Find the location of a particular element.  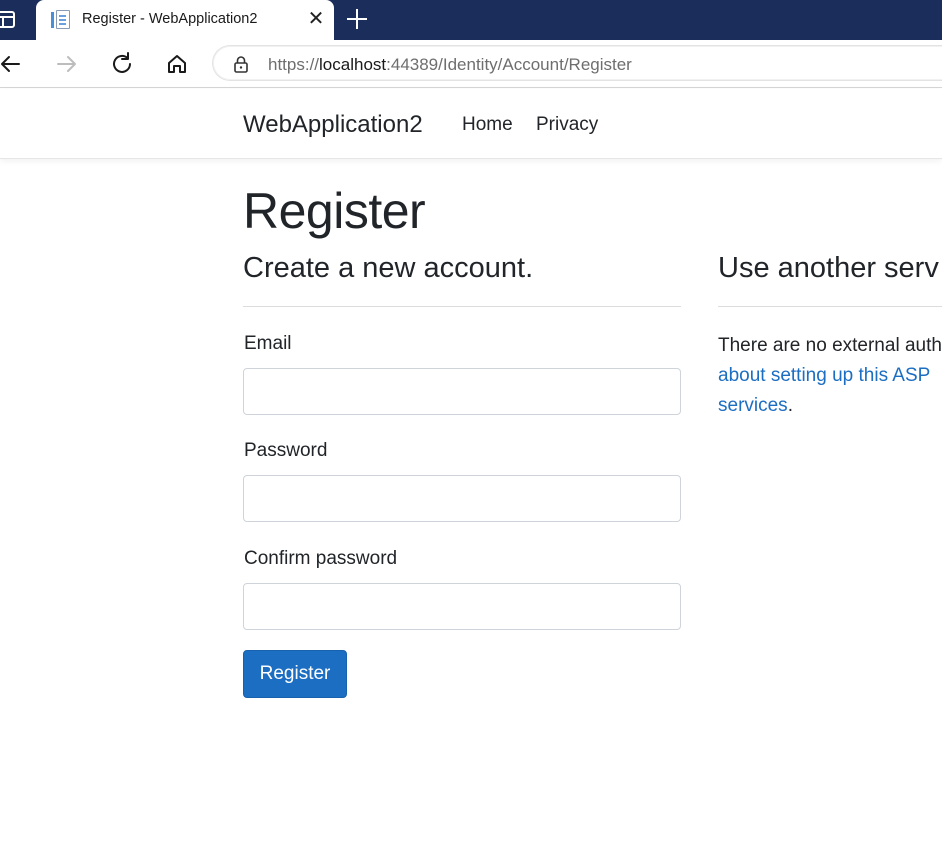

site-navbar: WebApplication2 Home Privacy is located at coordinates (471, 124).